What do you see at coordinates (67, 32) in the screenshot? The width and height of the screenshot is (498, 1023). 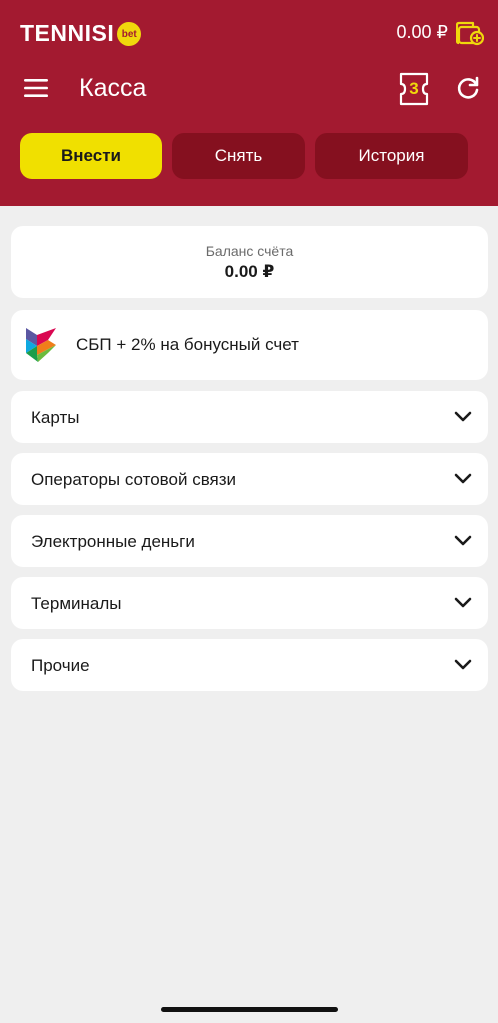 I see `brand-name: TENNISI` at bounding box center [67, 32].